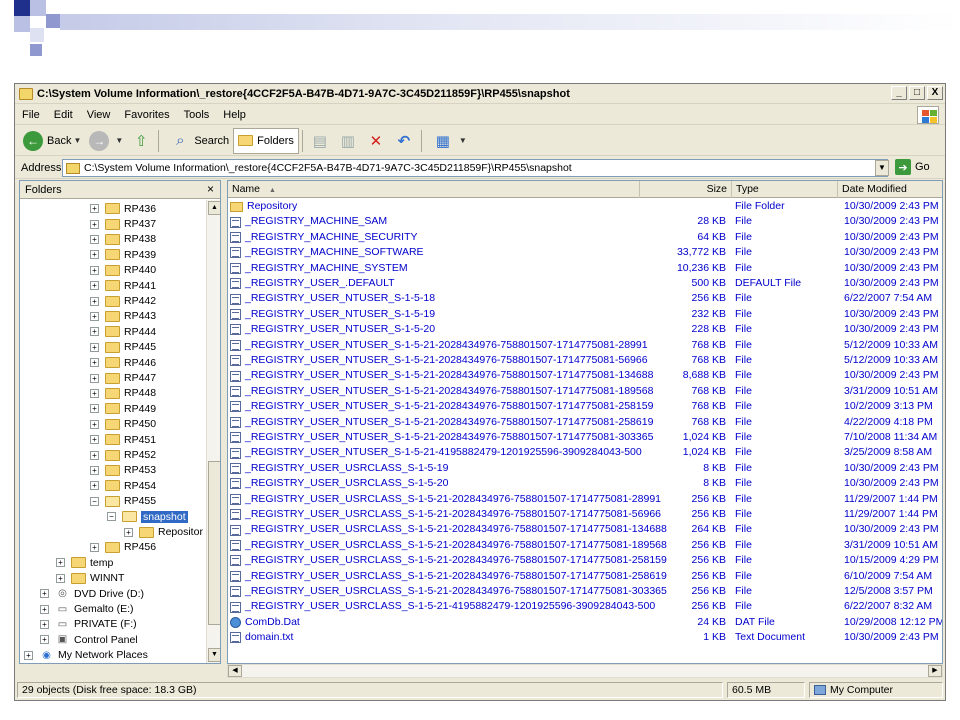  What do you see at coordinates (123, 208) in the screenshot?
I see `tree-item: + RP436` at bounding box center [123, 208].